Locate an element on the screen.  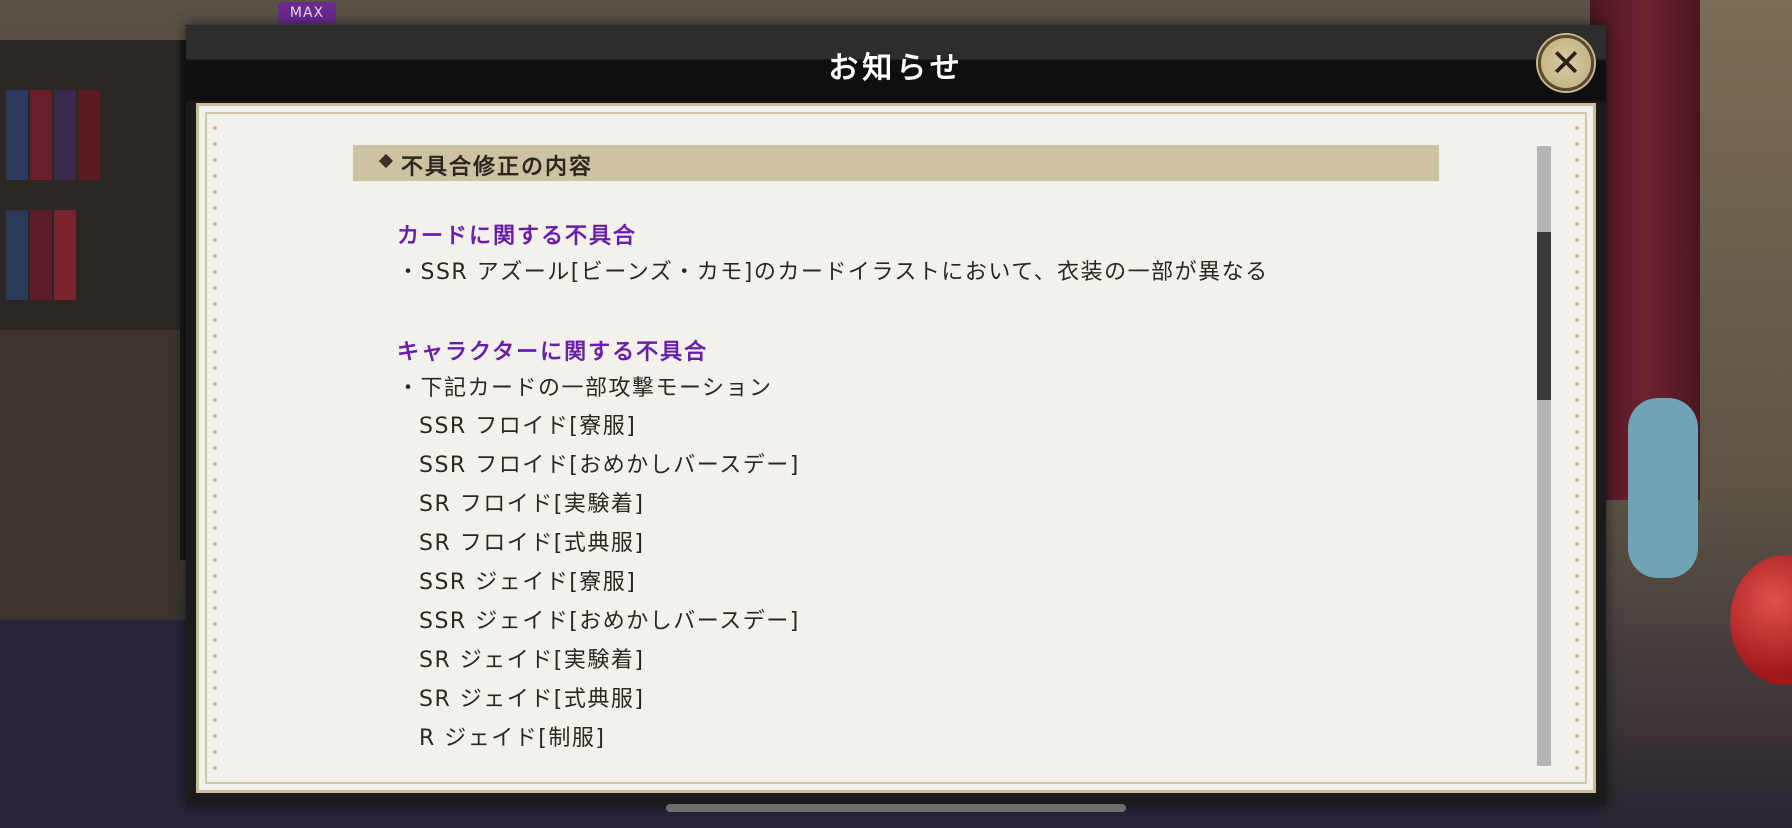
list-item: SSR ジェイド[寮服] is located at coordinates (528, 582).